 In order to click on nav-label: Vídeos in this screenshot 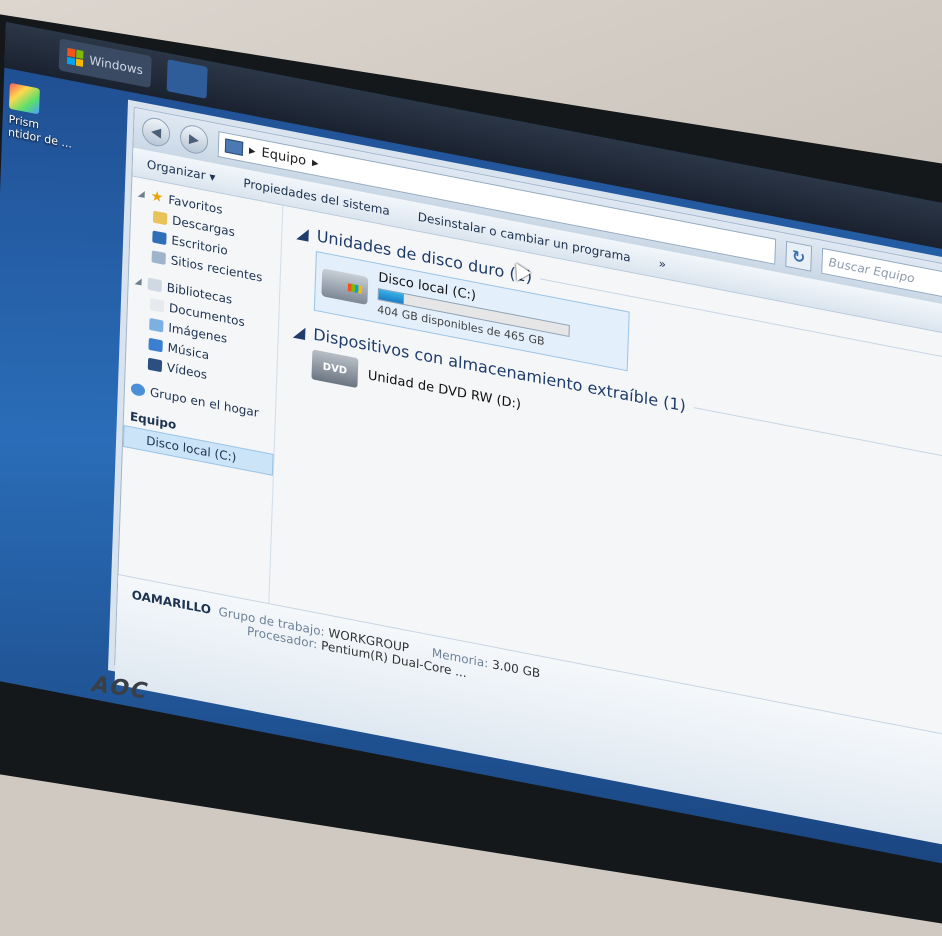, I will do `click(187, 371)`.